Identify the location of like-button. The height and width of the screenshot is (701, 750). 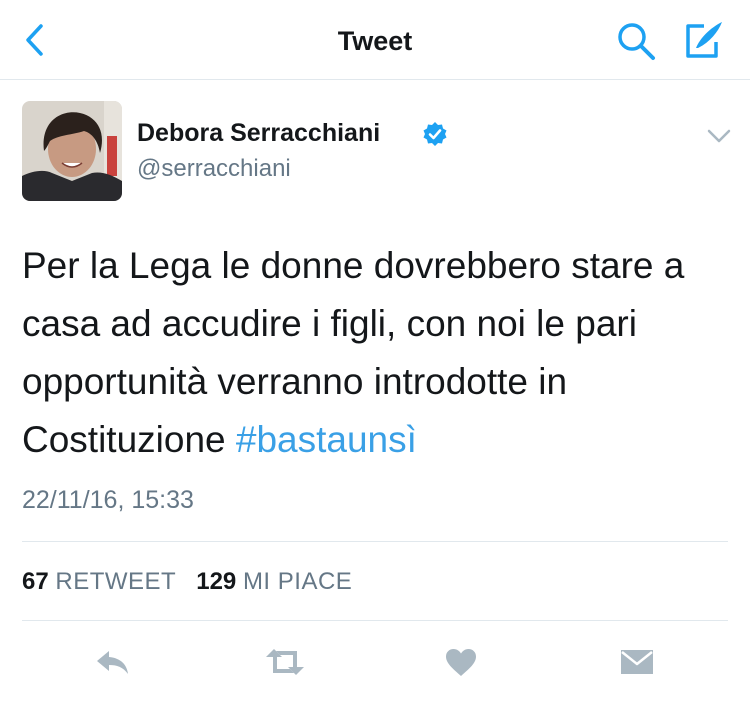
(461, 662).